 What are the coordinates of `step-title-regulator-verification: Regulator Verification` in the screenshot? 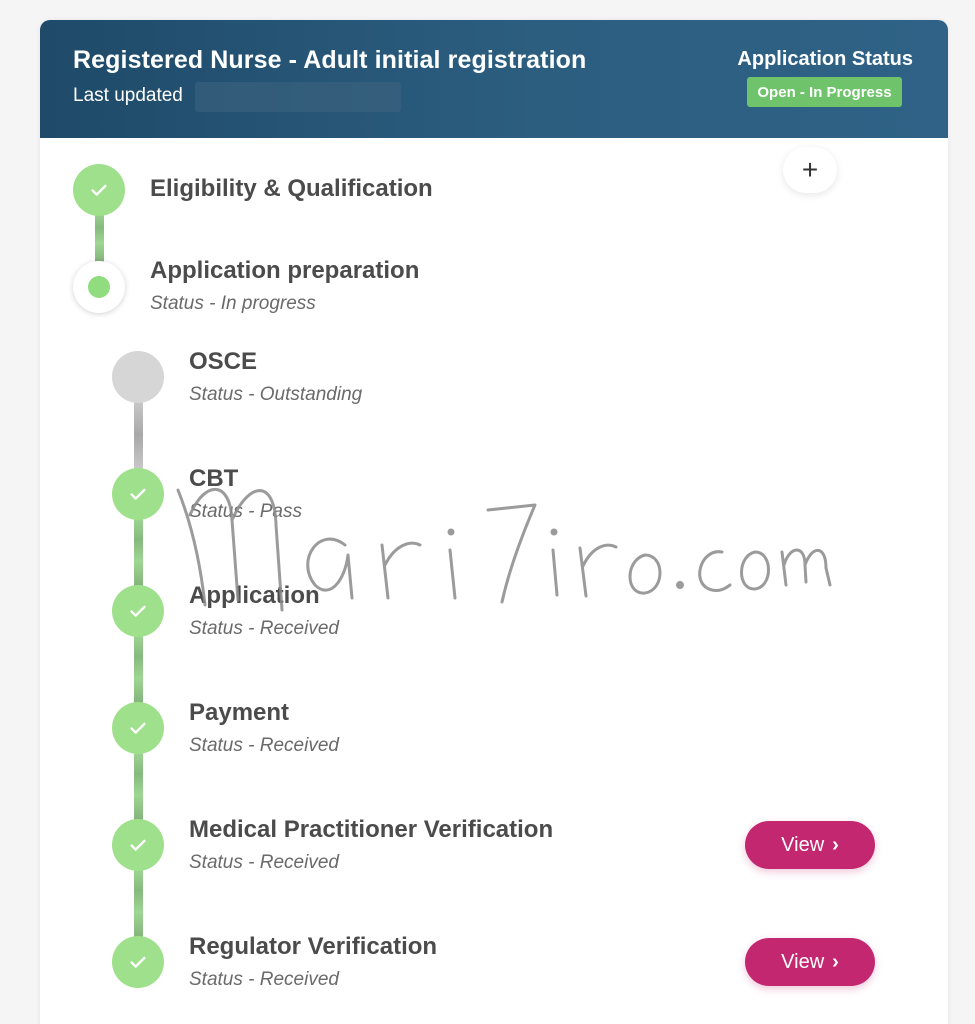 It's located at (313, 946).